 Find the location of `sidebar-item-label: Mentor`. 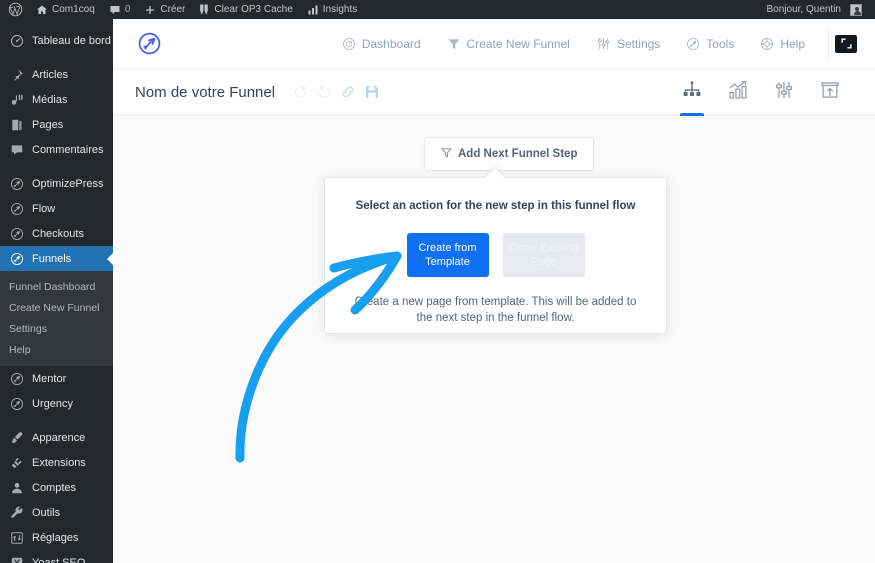

sidebar-item-label: Mentor is located at coordinates (49, 378).